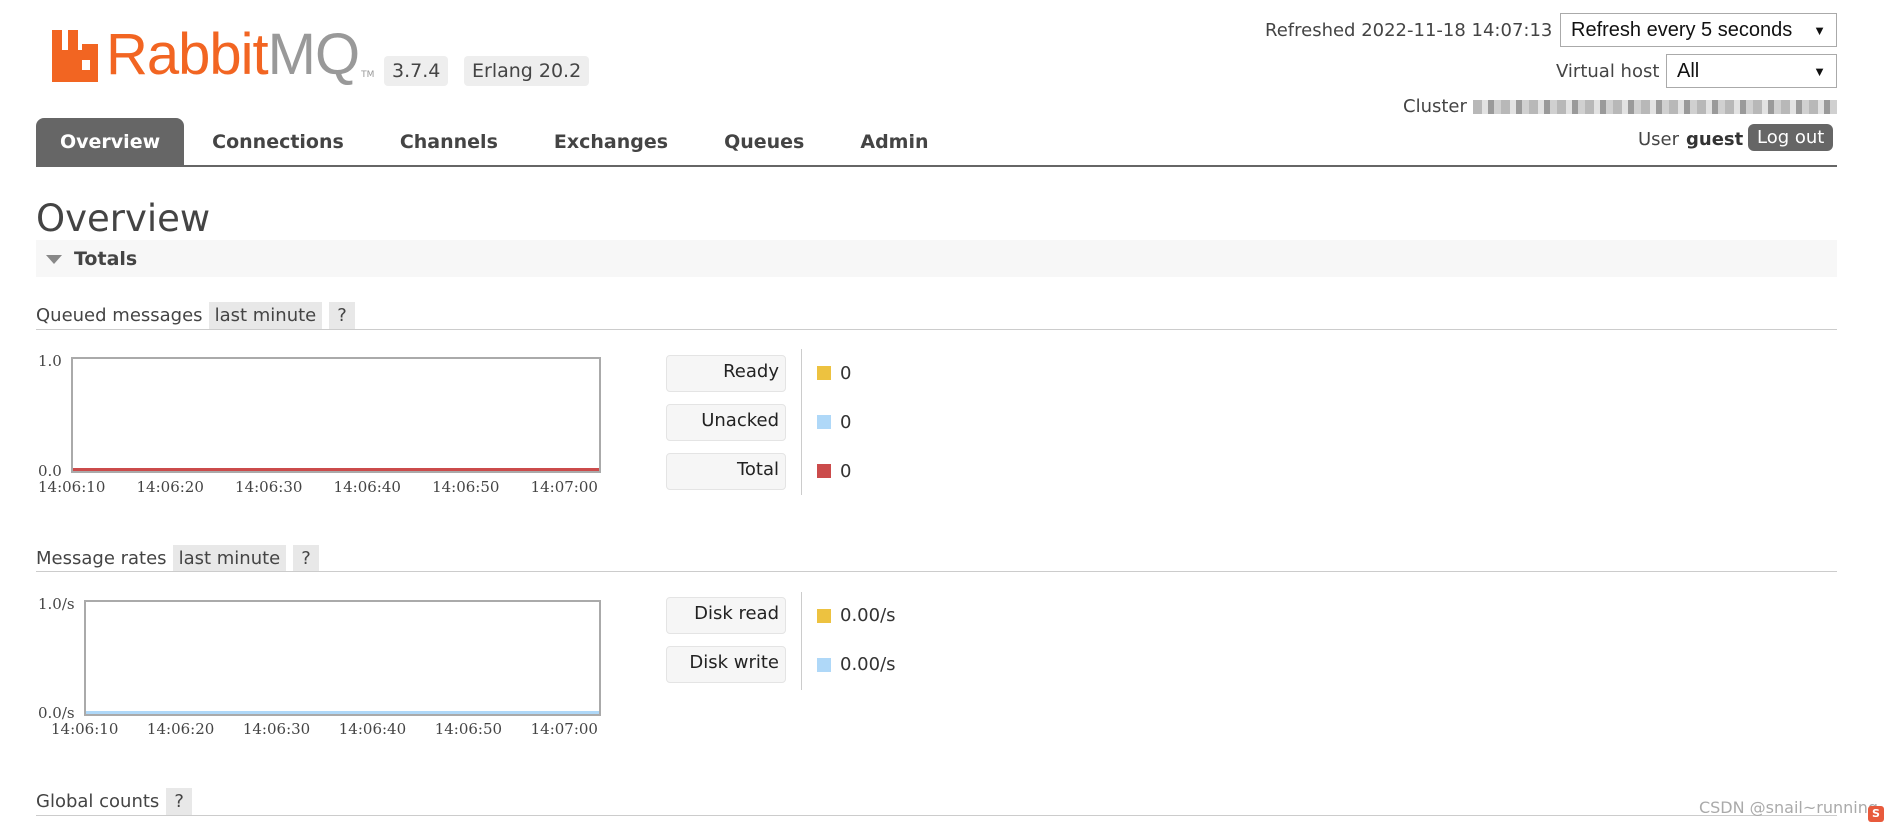 This screenshot has height=827, width=1888. What do you see at coordinates (367, 487) in the screenshot?
I see `queued-x-tick: 14:06:40` at bounding box center [367, 487].